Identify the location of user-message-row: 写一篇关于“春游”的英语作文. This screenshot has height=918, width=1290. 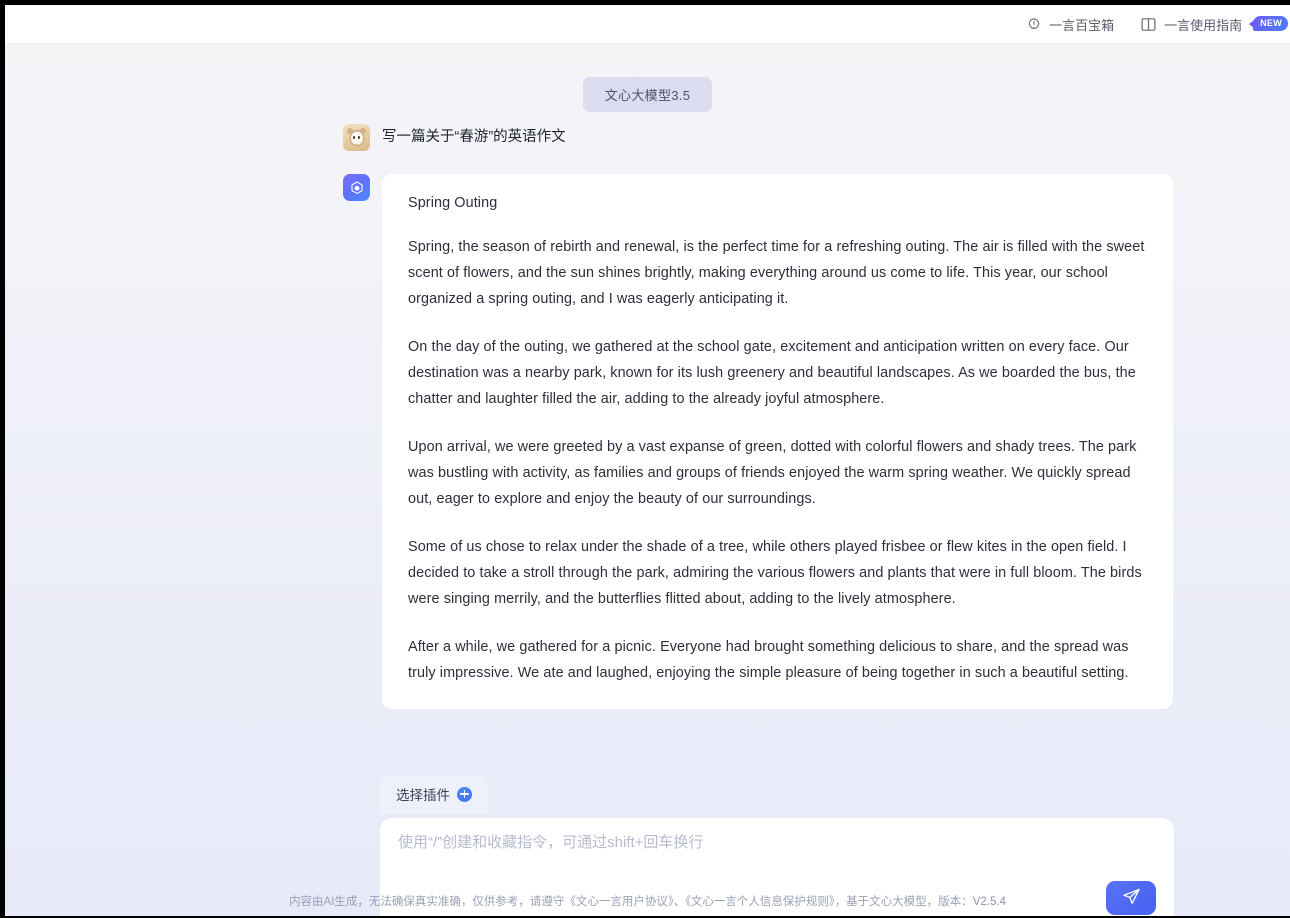
(758, 139).